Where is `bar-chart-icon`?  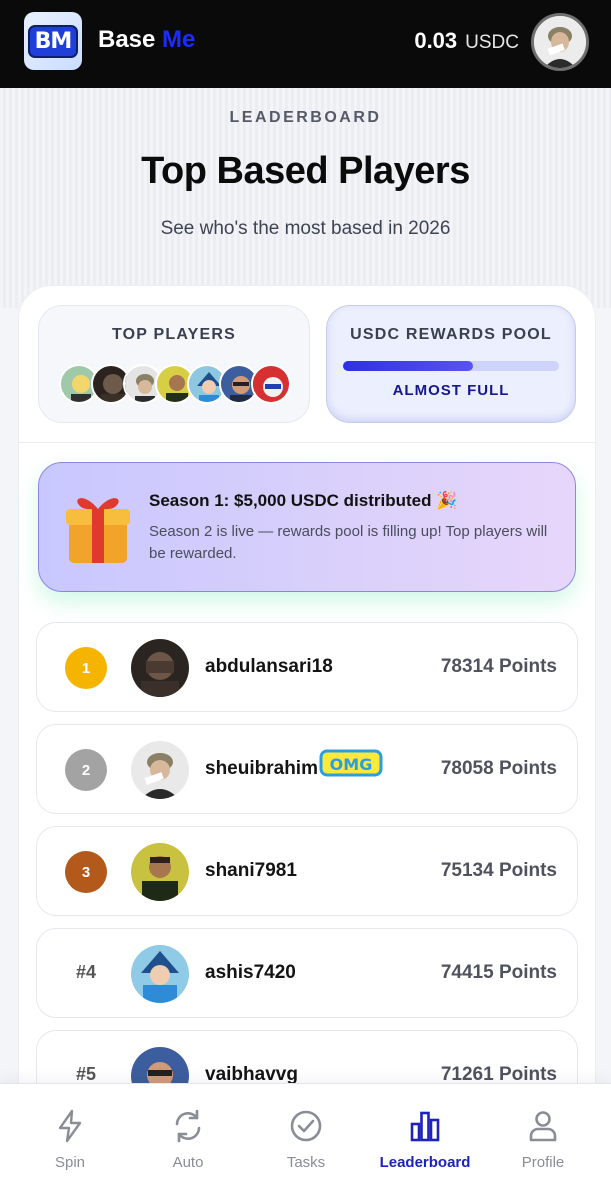 bar-chart-icon is located at coordinates (425, 1126).